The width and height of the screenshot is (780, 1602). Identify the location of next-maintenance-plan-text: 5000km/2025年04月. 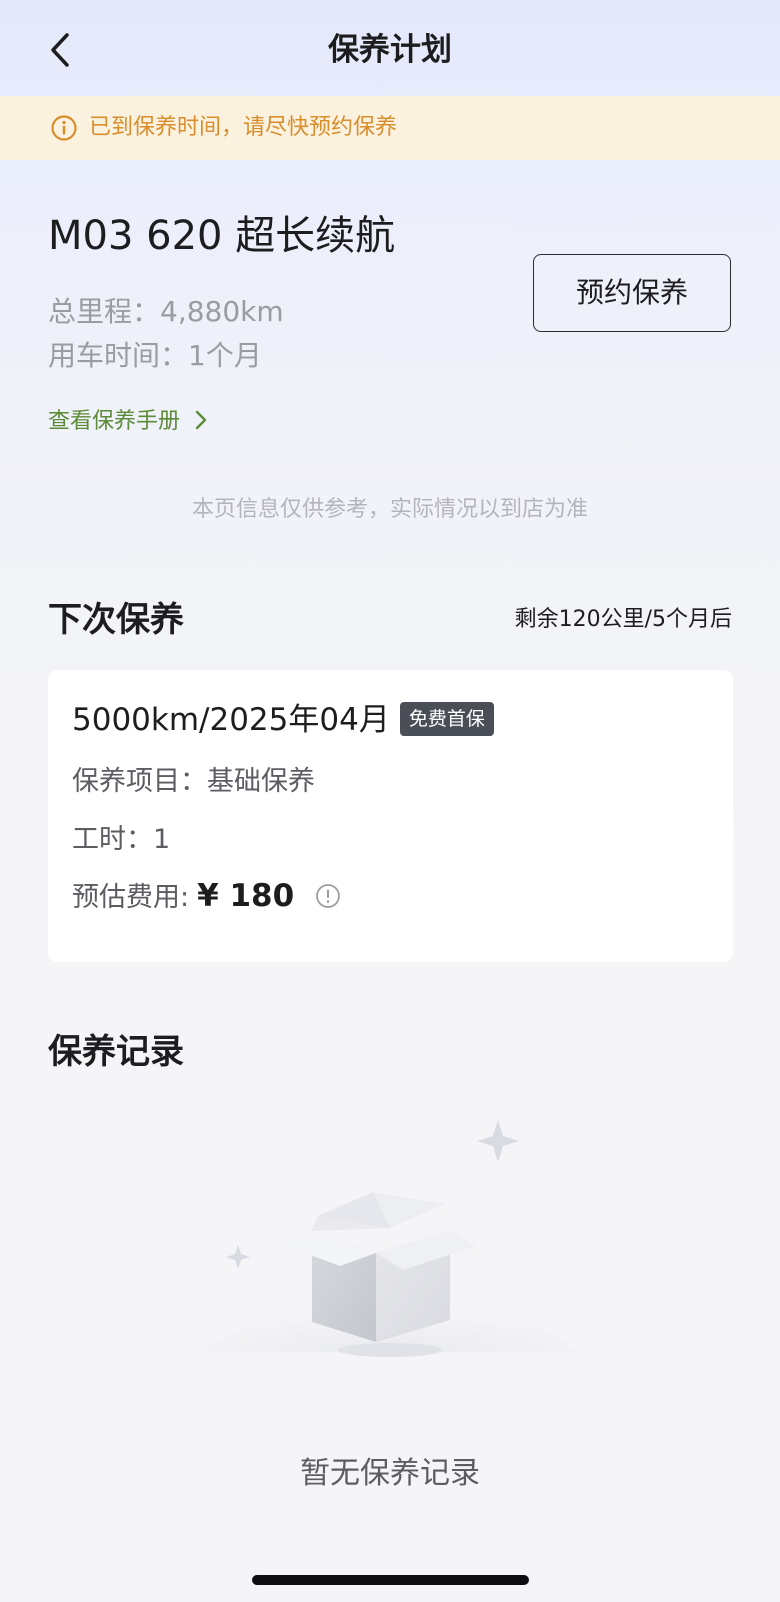
(231, 720).